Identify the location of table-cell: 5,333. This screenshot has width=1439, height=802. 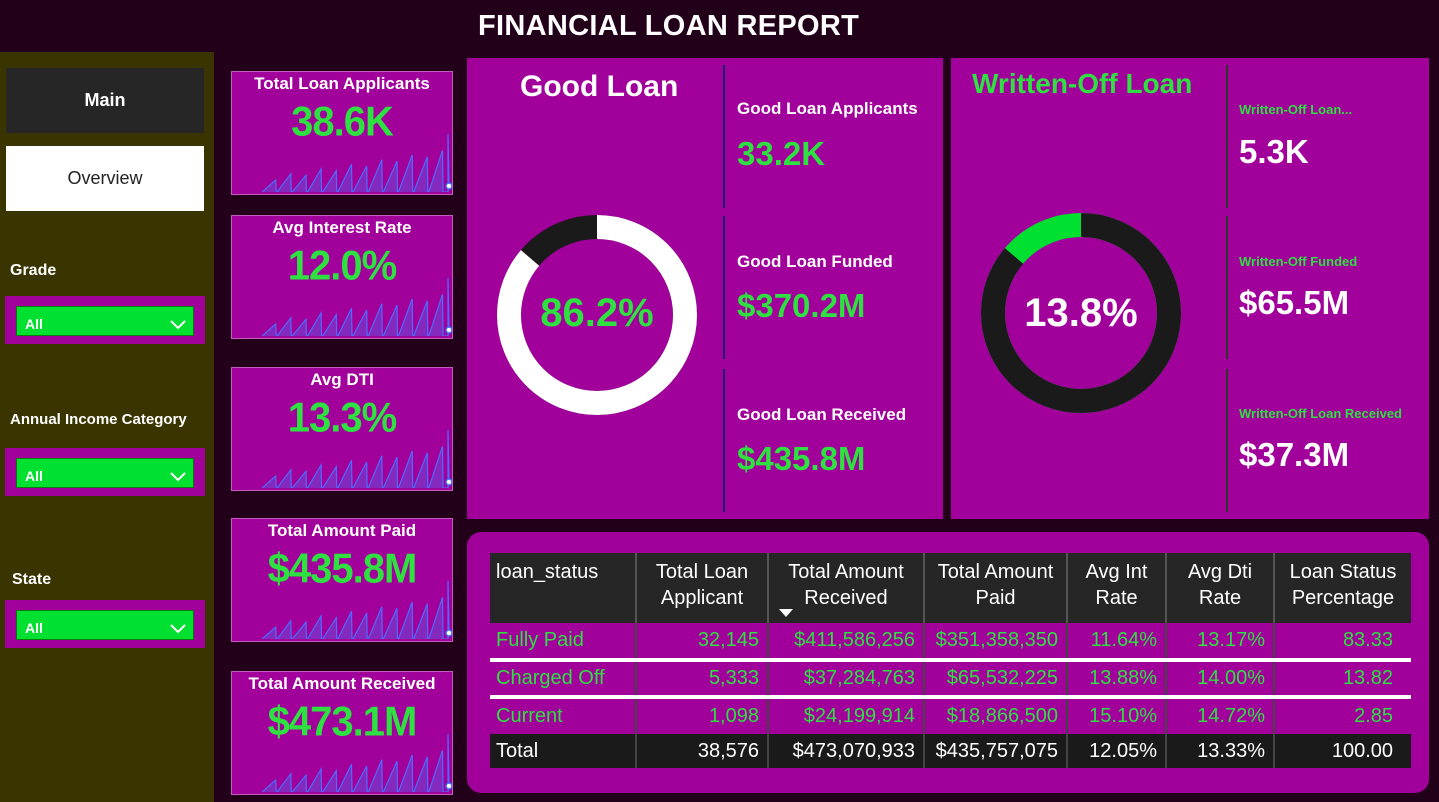
(702, 679).